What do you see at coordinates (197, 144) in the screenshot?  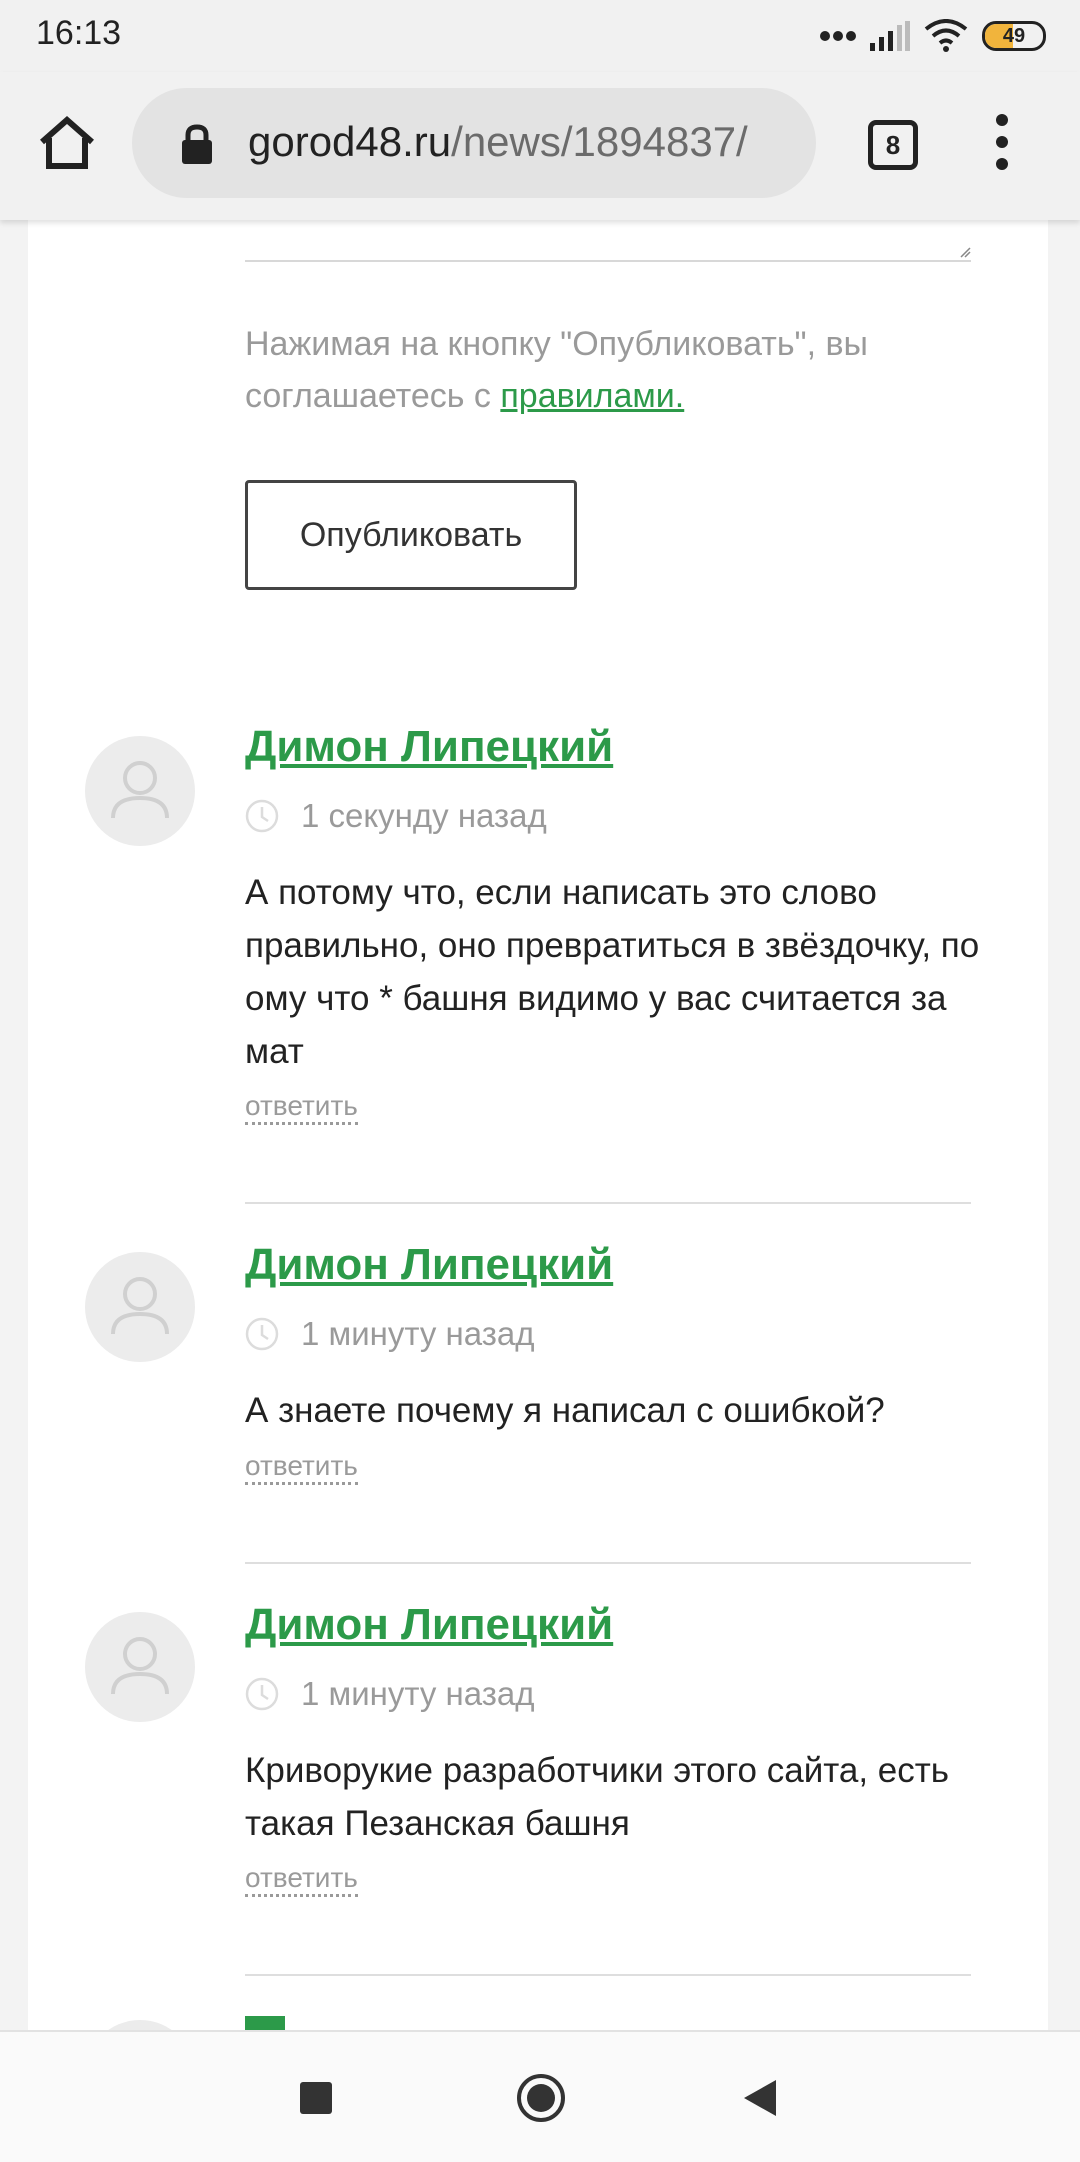 I see `lock-icon` at bounding box center [197, 144].